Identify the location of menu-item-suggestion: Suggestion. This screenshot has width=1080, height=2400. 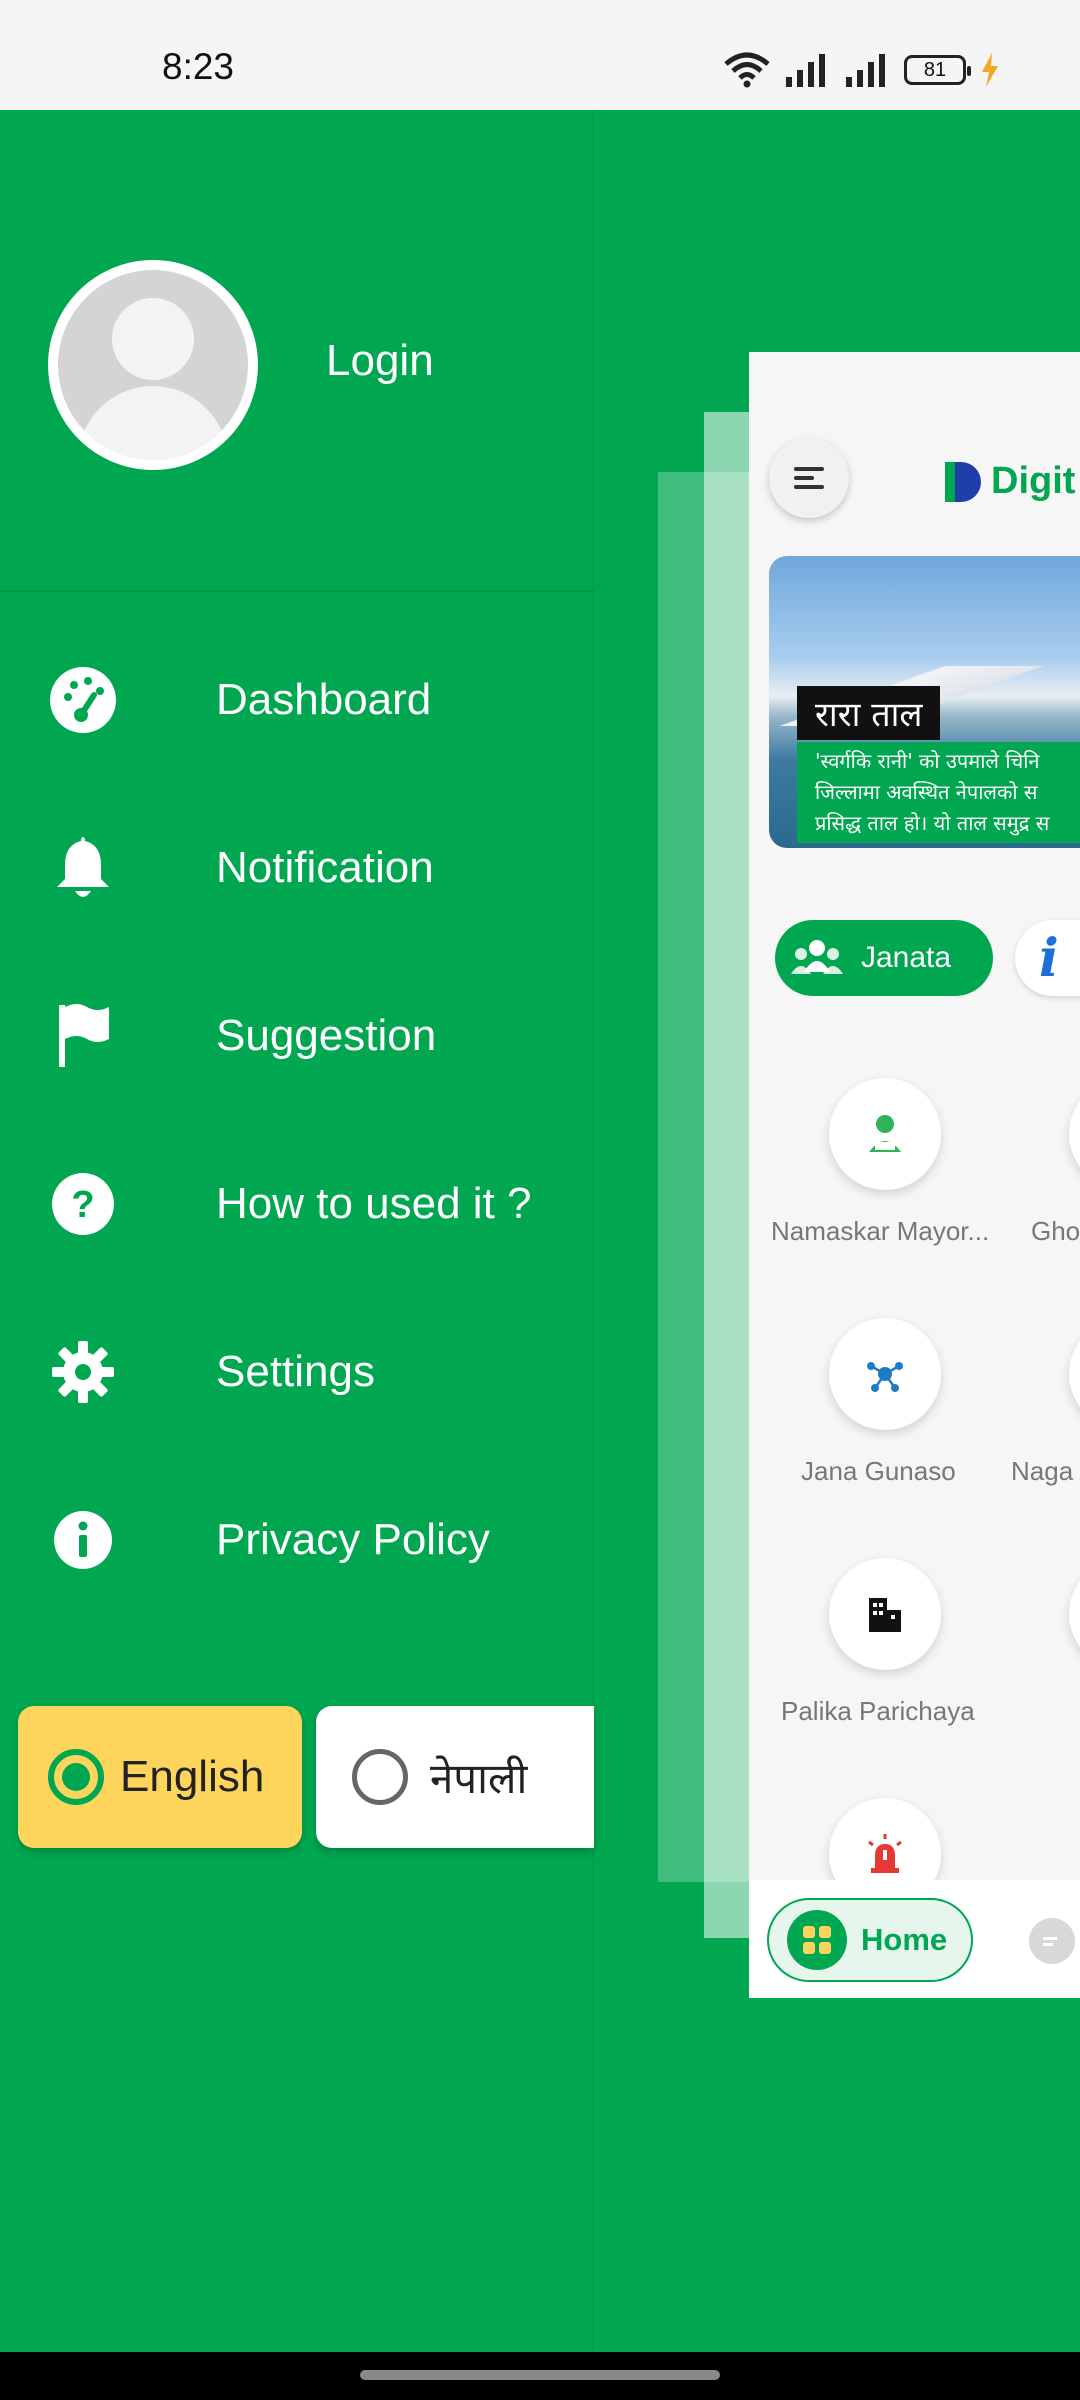
(297, 1036).